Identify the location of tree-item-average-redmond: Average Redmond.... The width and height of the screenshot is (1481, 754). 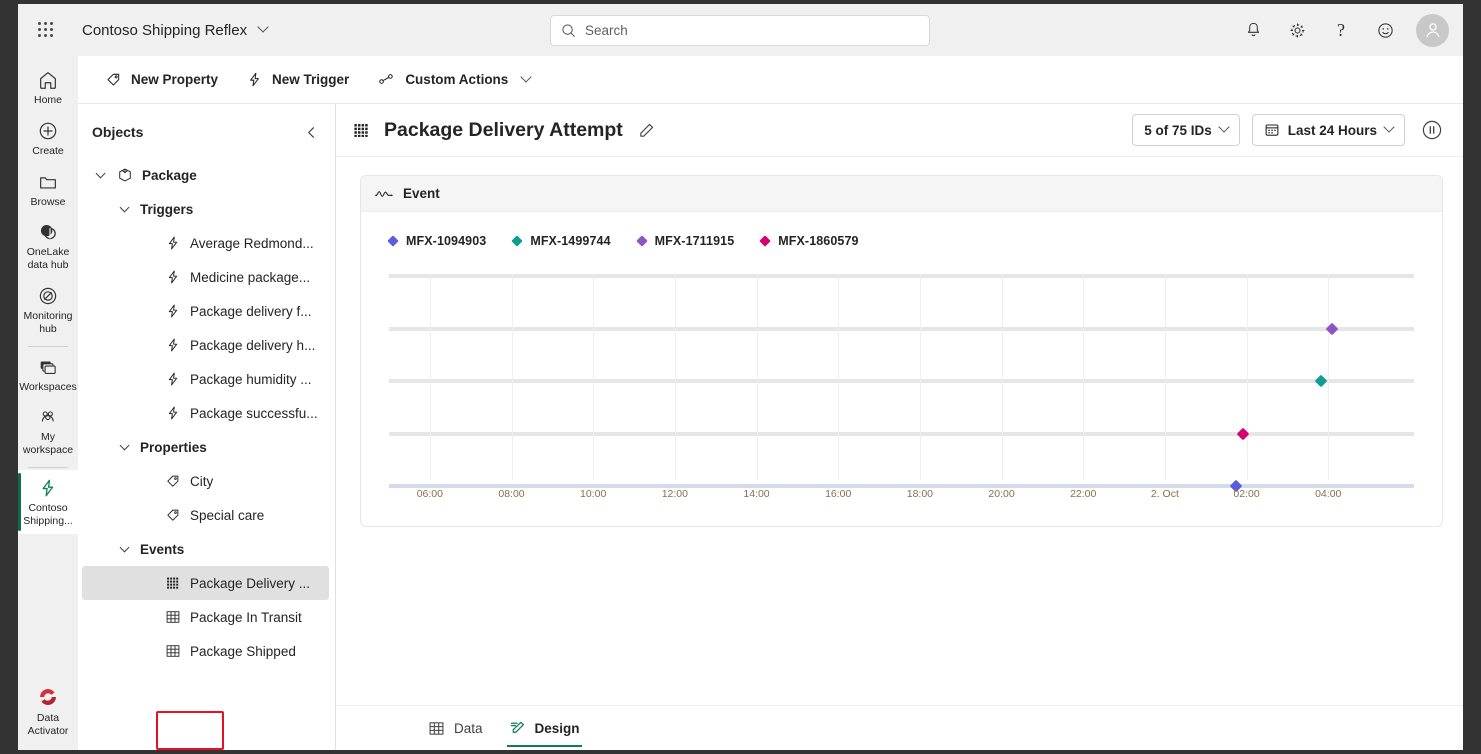
(205, 243).